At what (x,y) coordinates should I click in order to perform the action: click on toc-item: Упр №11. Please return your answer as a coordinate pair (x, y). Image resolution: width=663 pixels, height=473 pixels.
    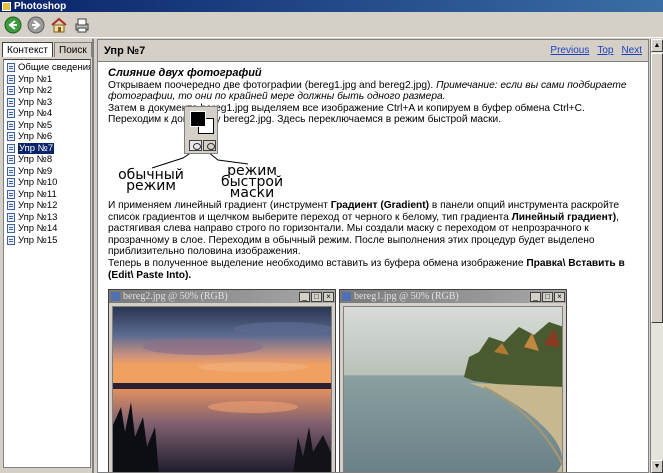
    Looking at the image, I should click on (47, 195).